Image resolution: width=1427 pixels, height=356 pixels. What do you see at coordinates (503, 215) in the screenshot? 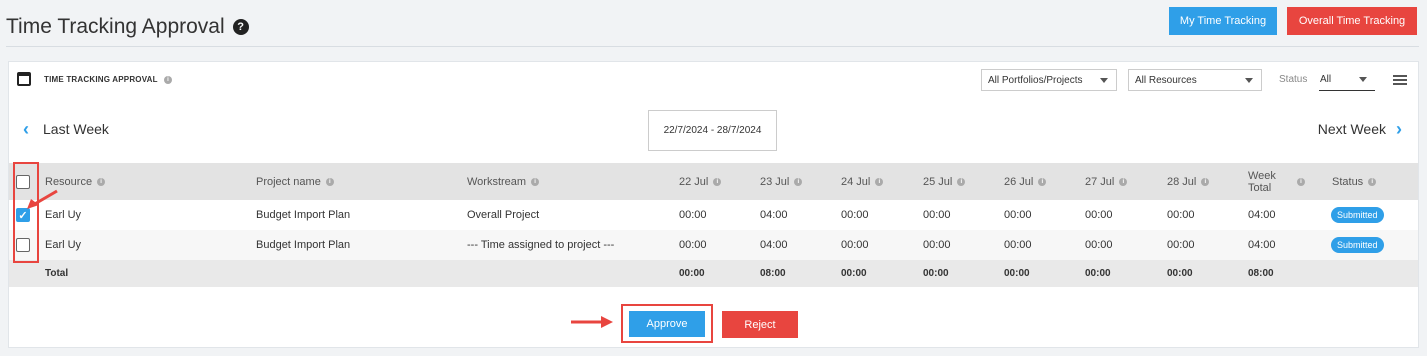
I see `cell-workstream: Overall Project` at bounding box center [503, 215].